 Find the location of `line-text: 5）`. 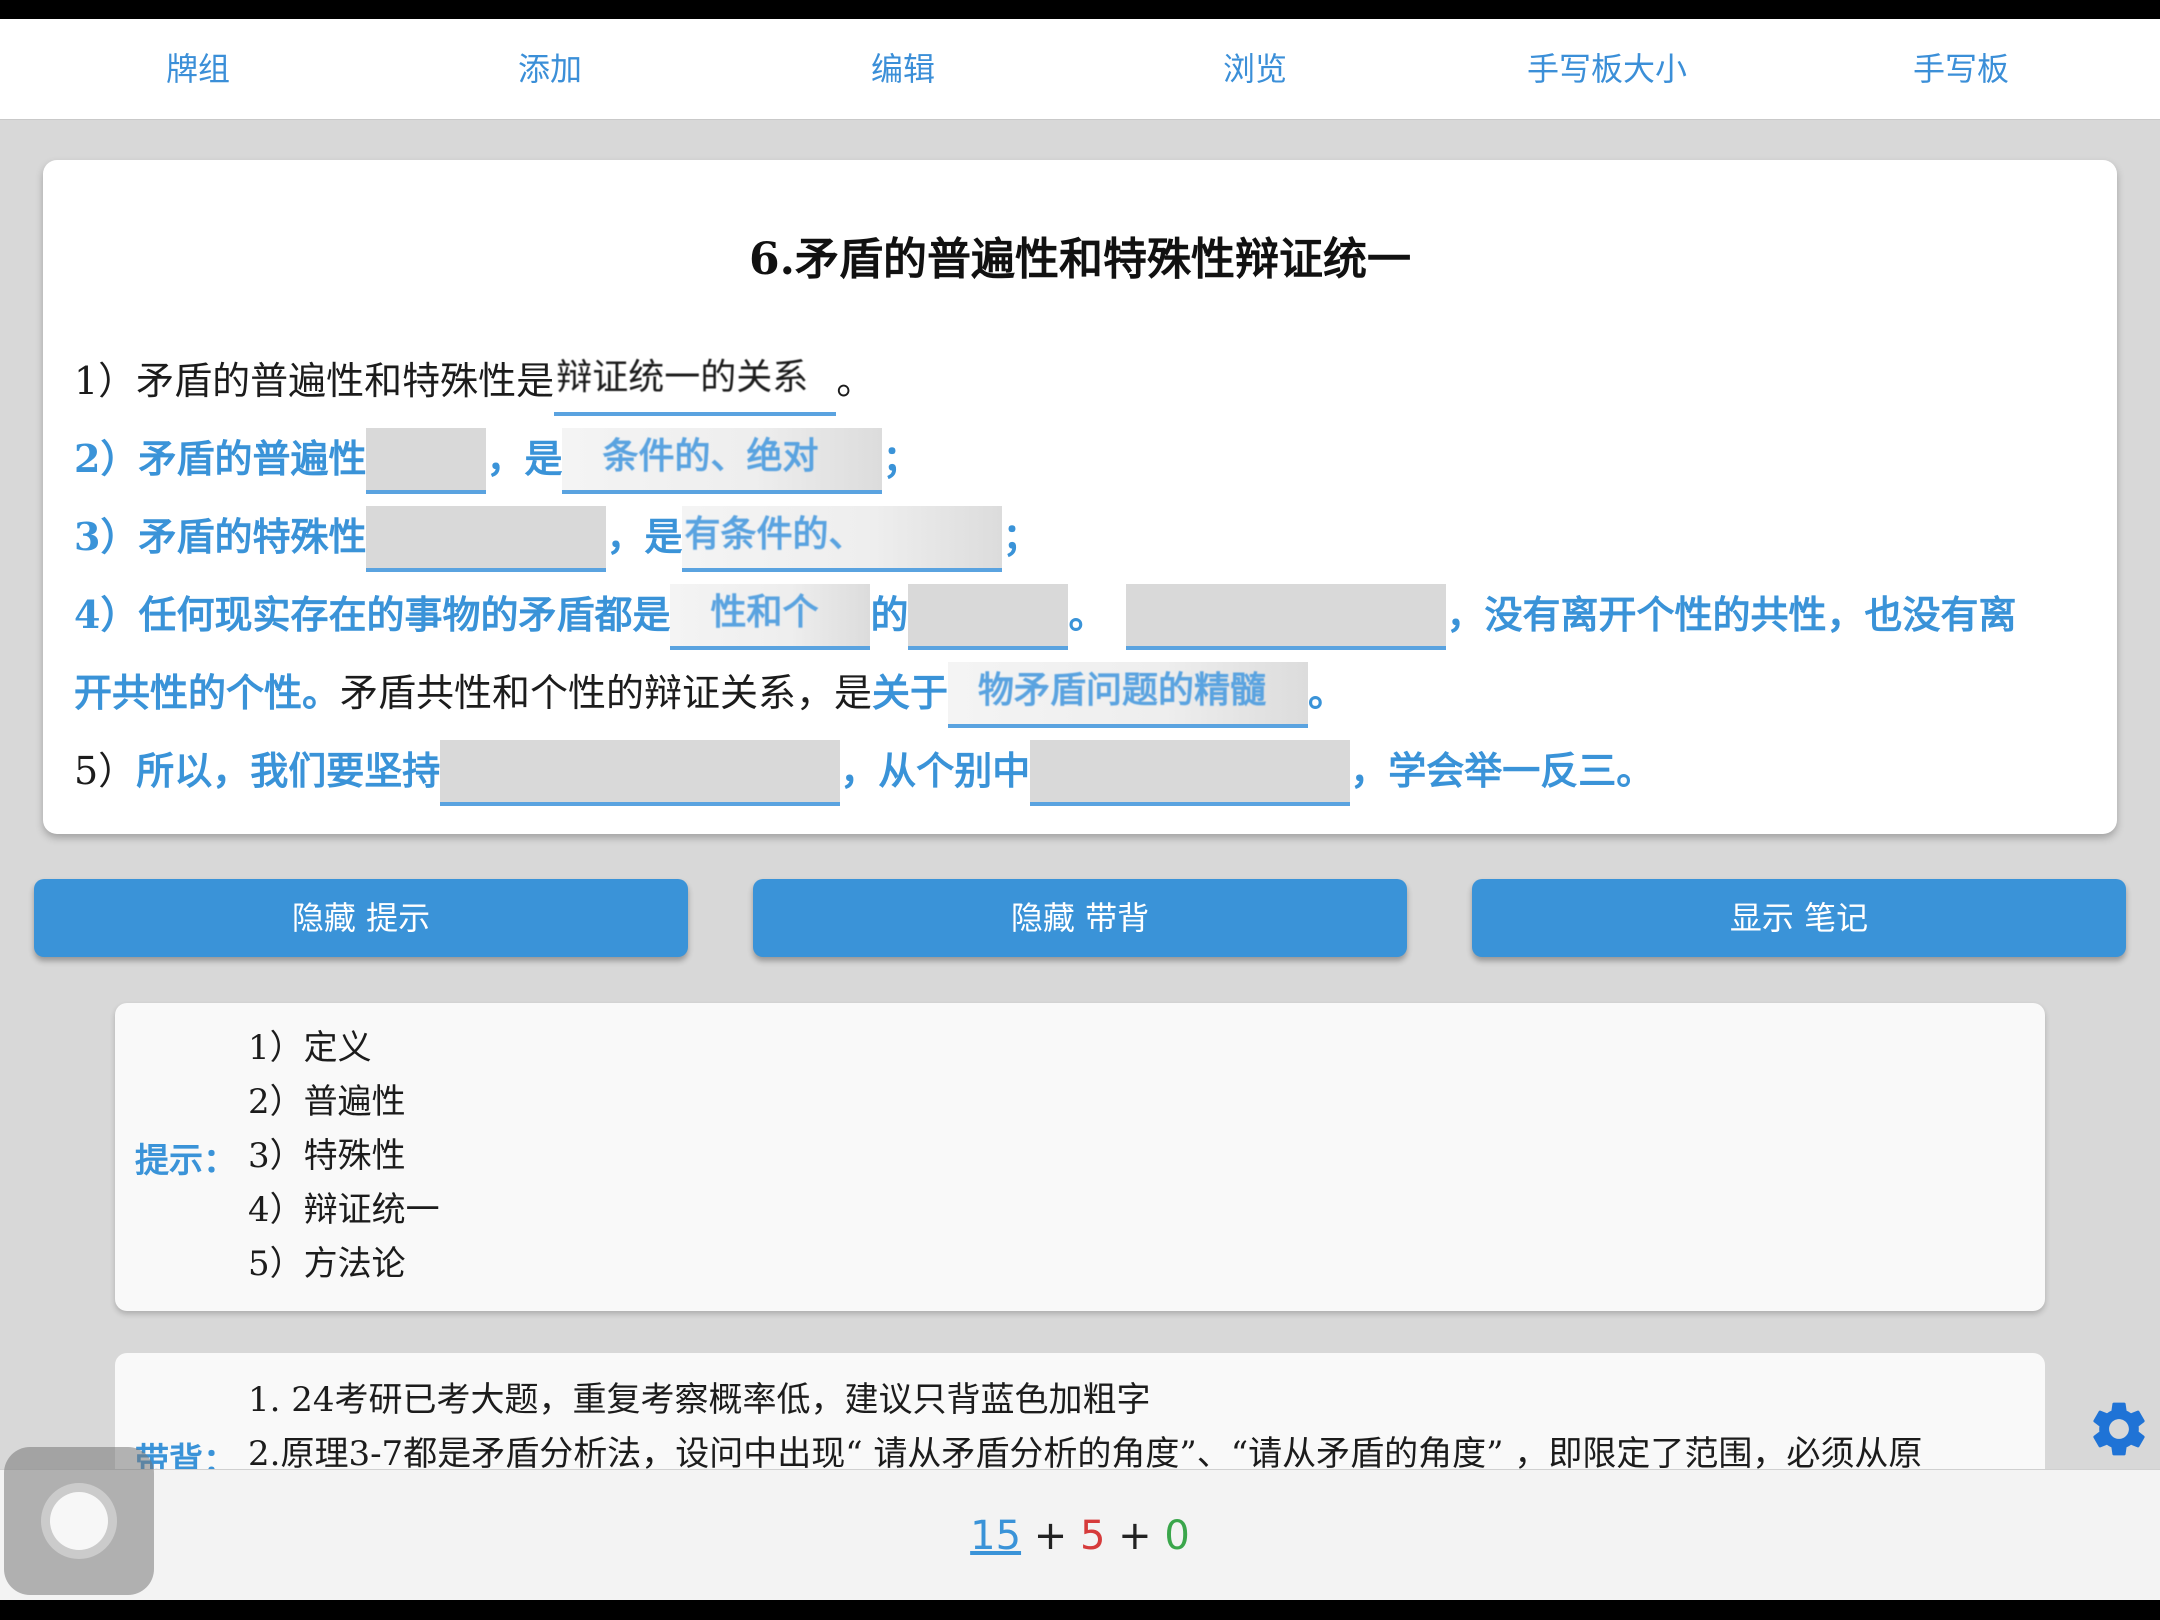

line-text: 5） is located at coordinates (105, 771).